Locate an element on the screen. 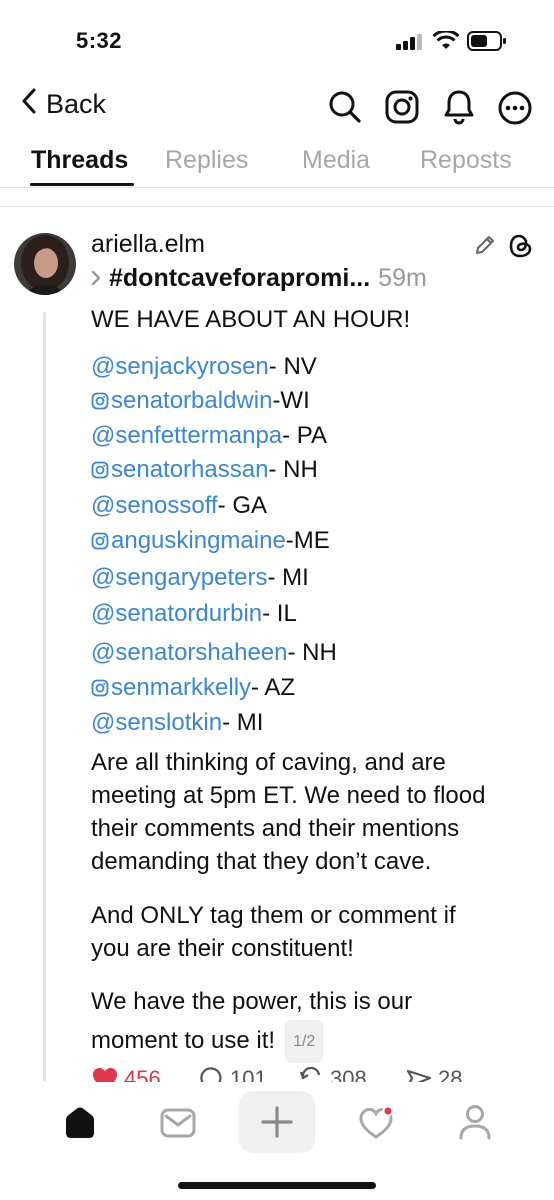 The width and height of the screenshot is (554, 1200). post-divider is located at coordinates (277, 206).